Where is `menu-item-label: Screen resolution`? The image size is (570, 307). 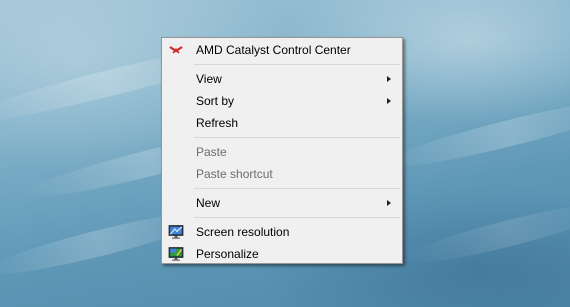 menu-item-label: Screen resolution is located at coordinates (243, 232).